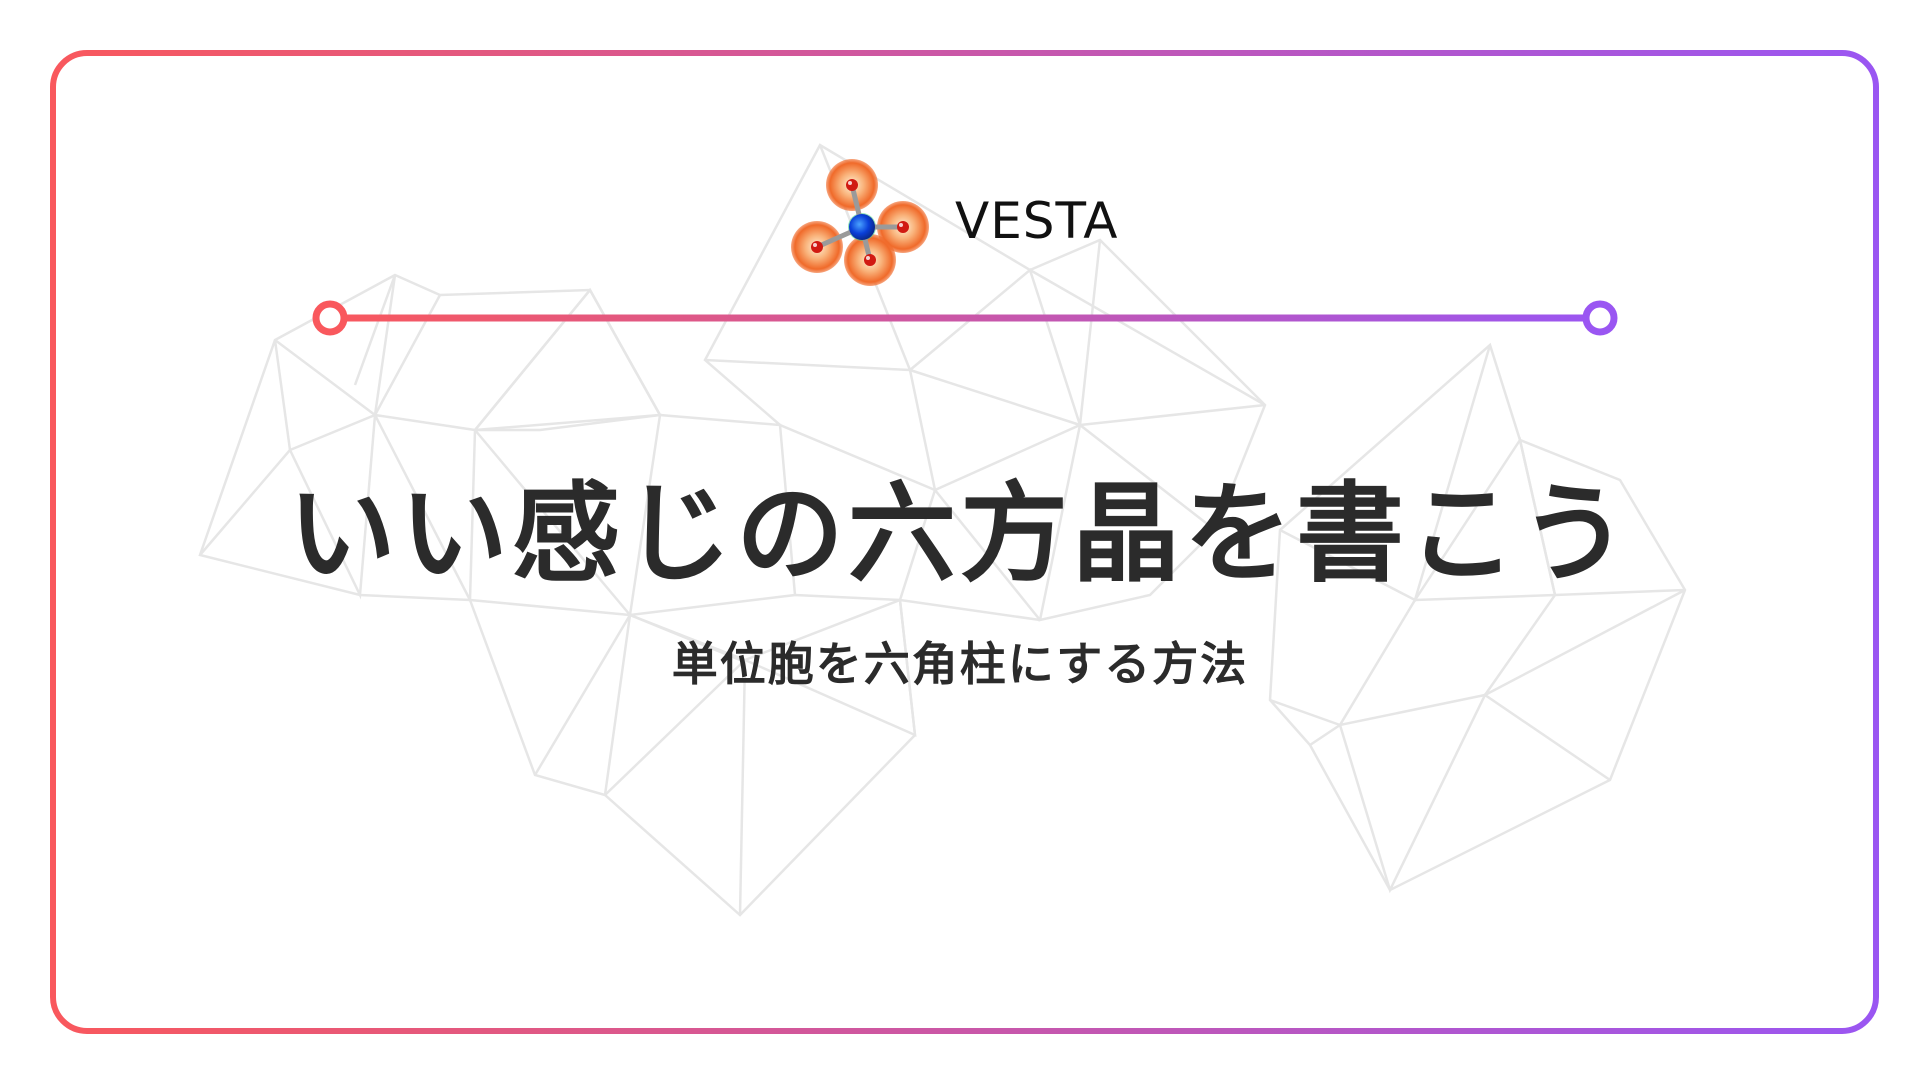 This screenshot has width=1920, height=1080. Describe the element at coordinates (330, 318) in the screenshot. I see `divider-start-dot` at that location.